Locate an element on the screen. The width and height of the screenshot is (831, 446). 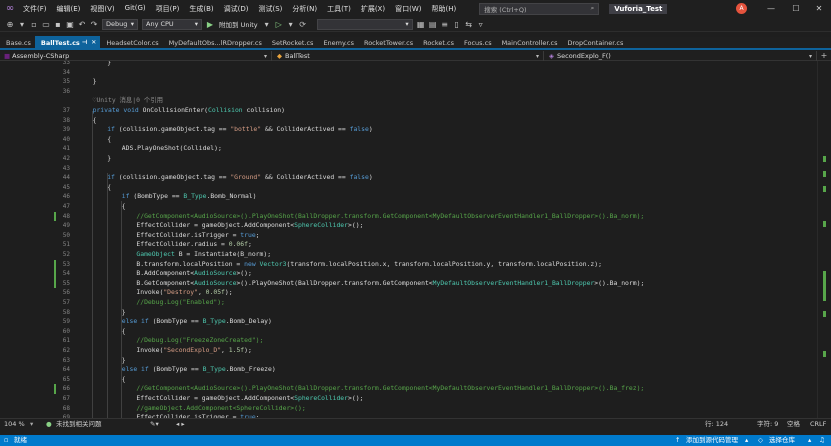
menu-item: 扩展(X) is located at coordinates (373, 9).